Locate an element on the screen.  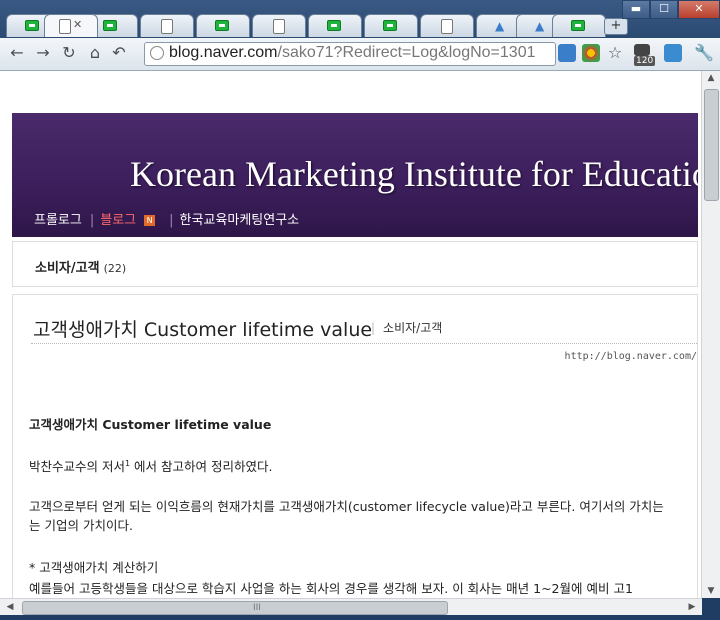
tab-strip: ✕ ▲ ▲ + ▬ ☐ ✕ is located at coordinates (360, 19).